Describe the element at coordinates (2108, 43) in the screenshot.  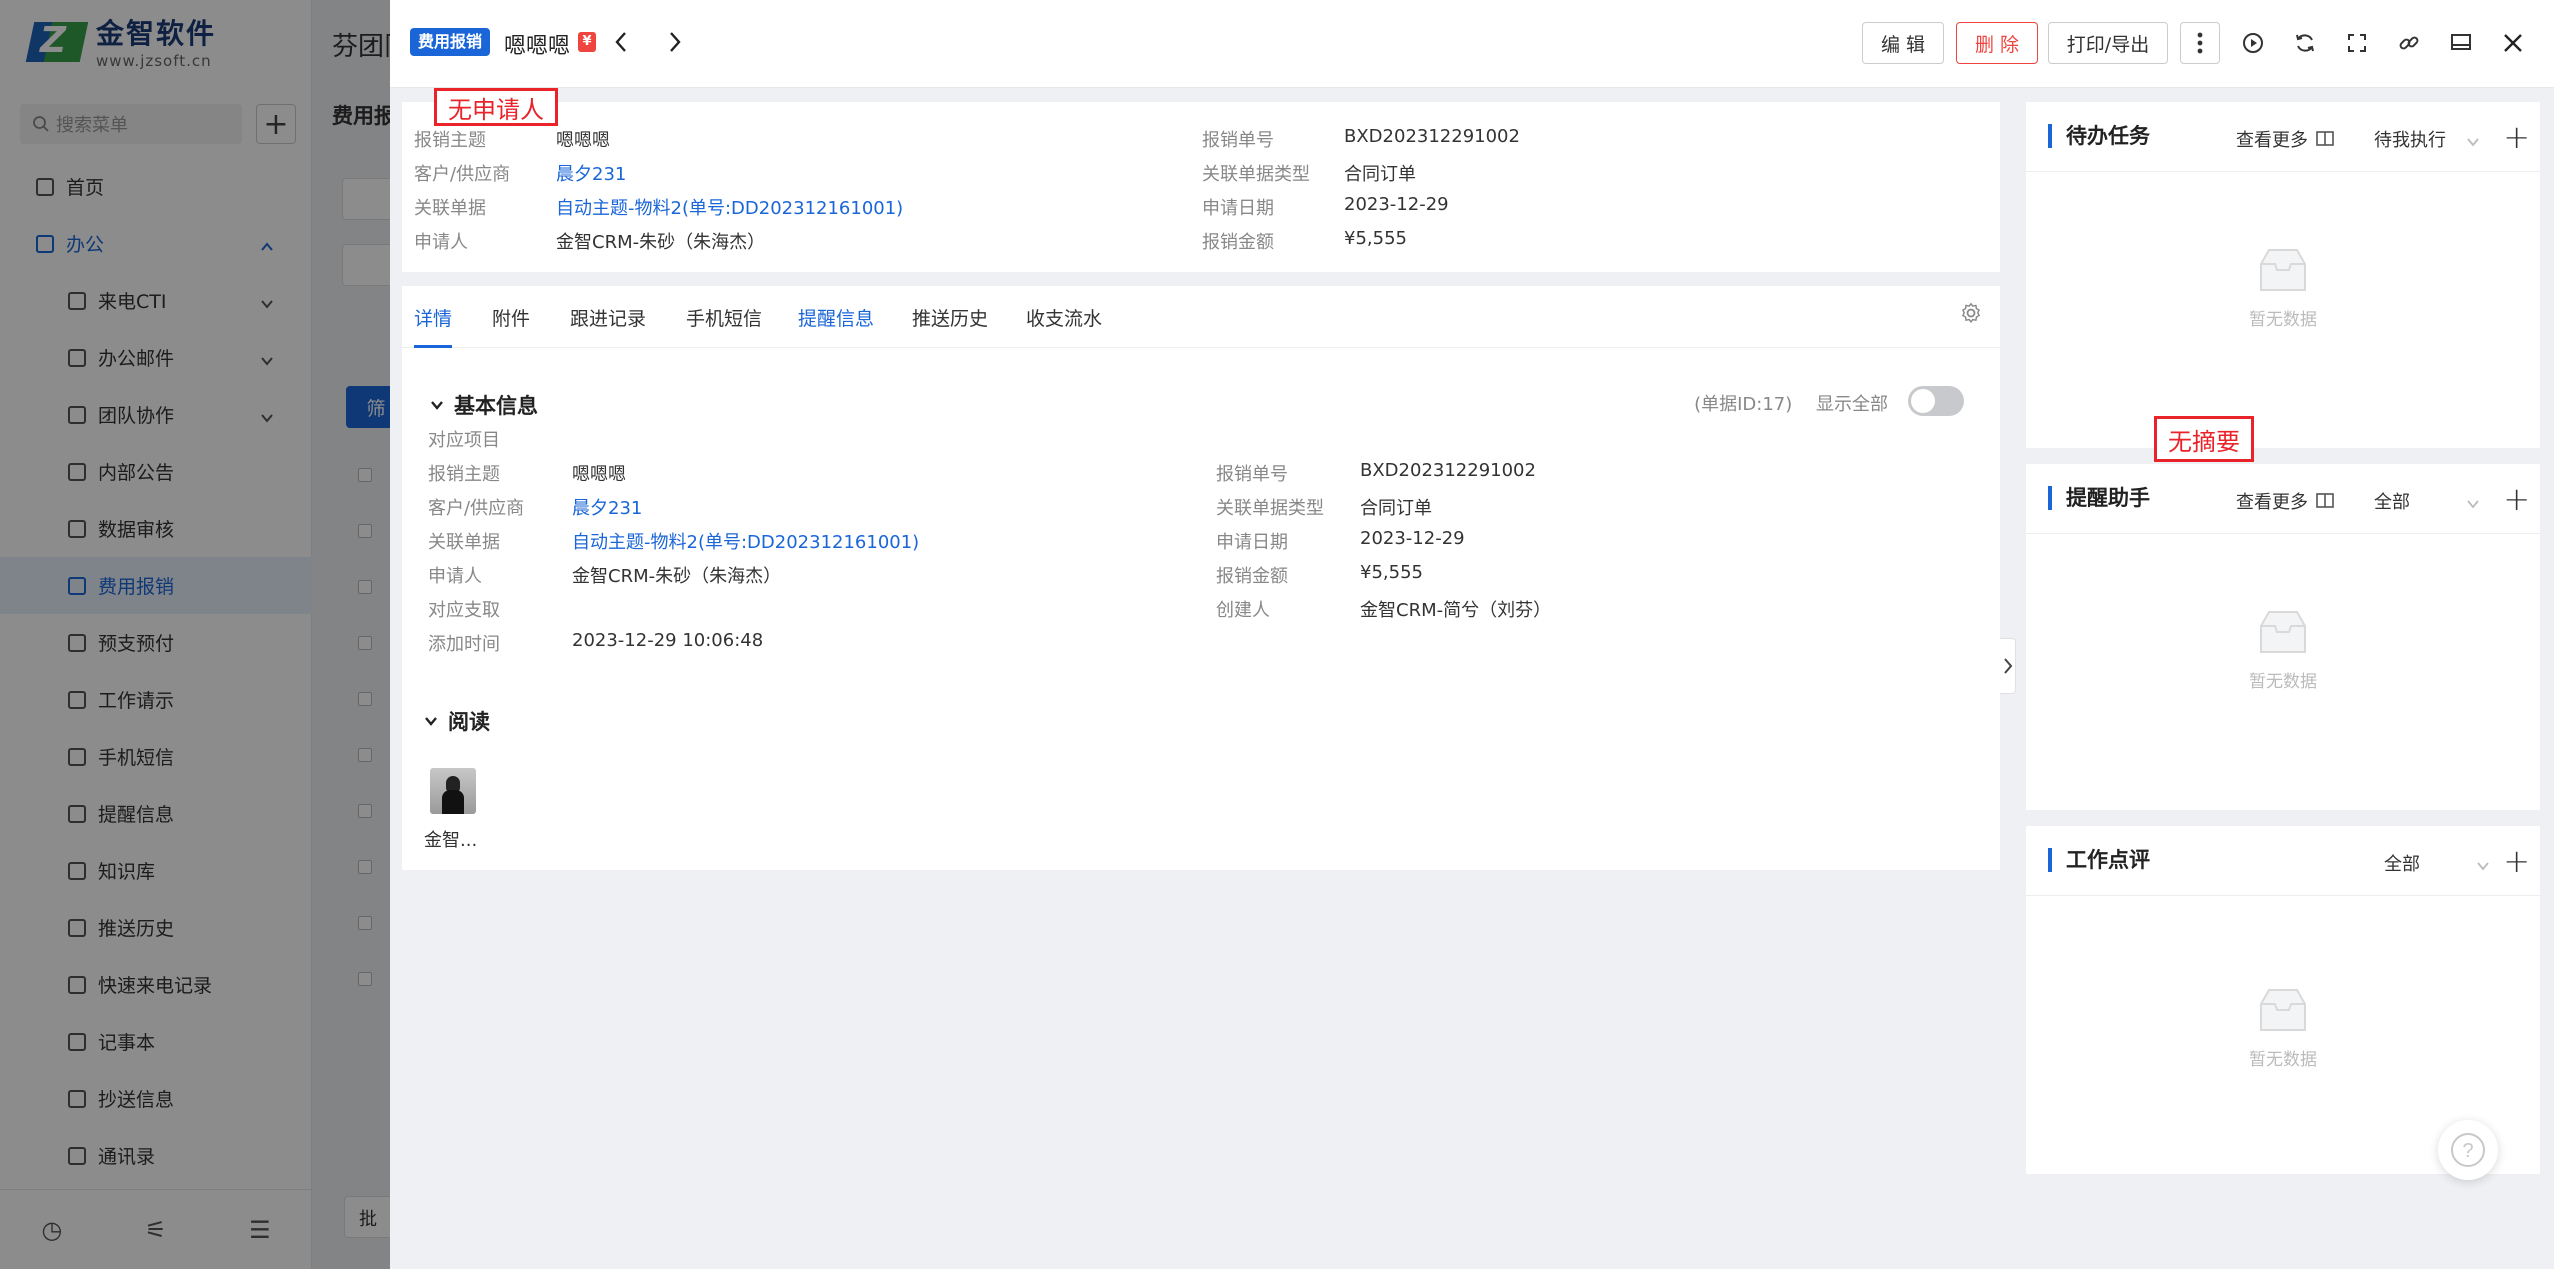
I see `print-export-button: 打印/导出` at that location.